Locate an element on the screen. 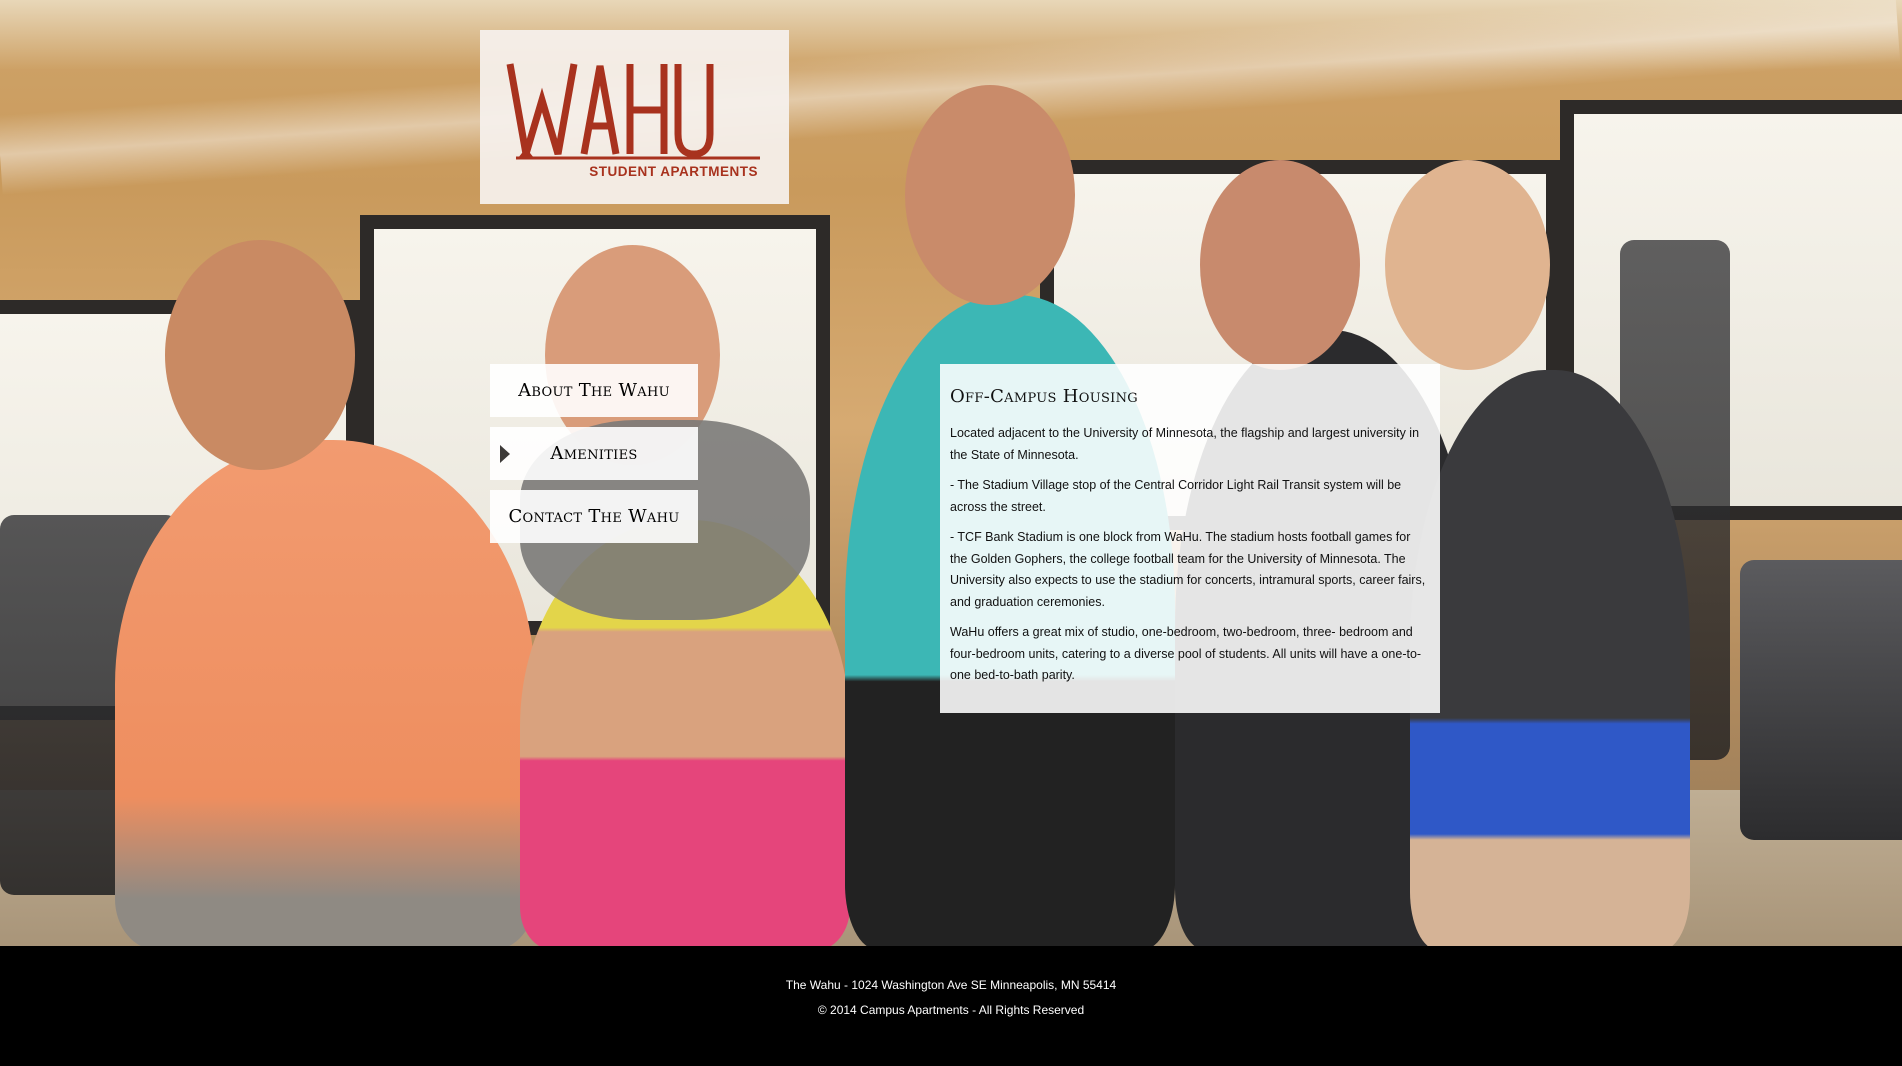 The image size is (1902, 1066). wahu-logo: STUDENT APARTMENTS is located at coordinates (634, 117).